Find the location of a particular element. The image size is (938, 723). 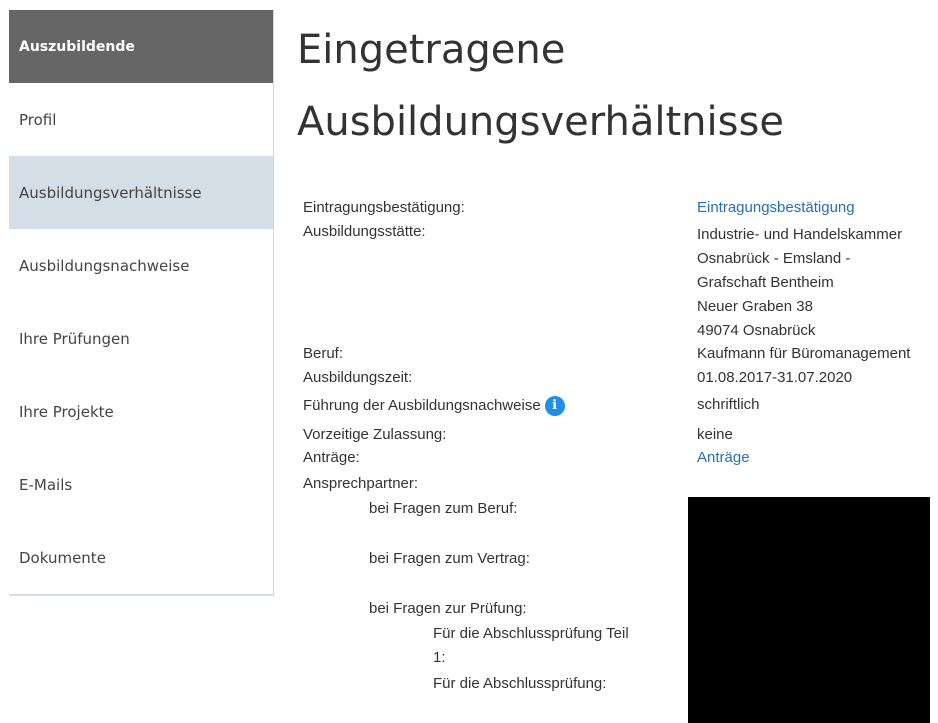

address-line: Osnabrück - Emsland - is located at coordinates (774, 258).